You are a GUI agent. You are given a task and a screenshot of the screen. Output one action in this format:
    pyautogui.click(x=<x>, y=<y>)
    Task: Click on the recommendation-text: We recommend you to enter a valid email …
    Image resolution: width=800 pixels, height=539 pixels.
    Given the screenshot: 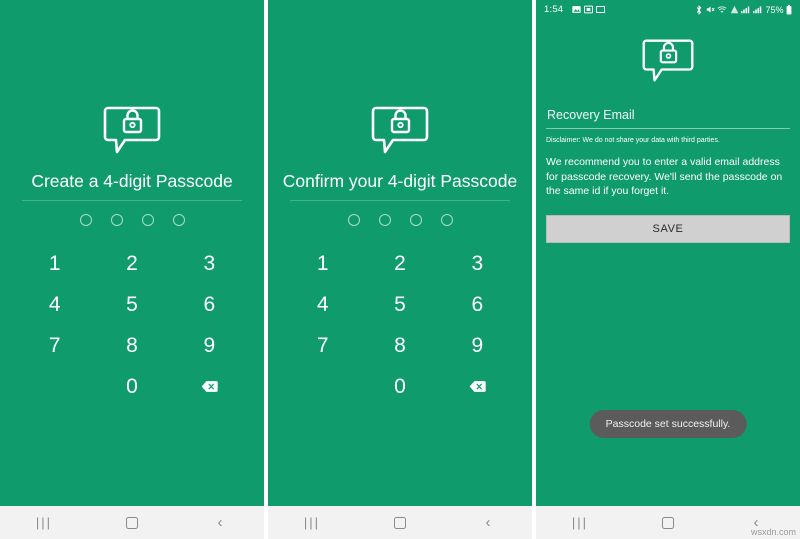 What is the action you would take?
    pyautogui.click(x=664, y=177)
    